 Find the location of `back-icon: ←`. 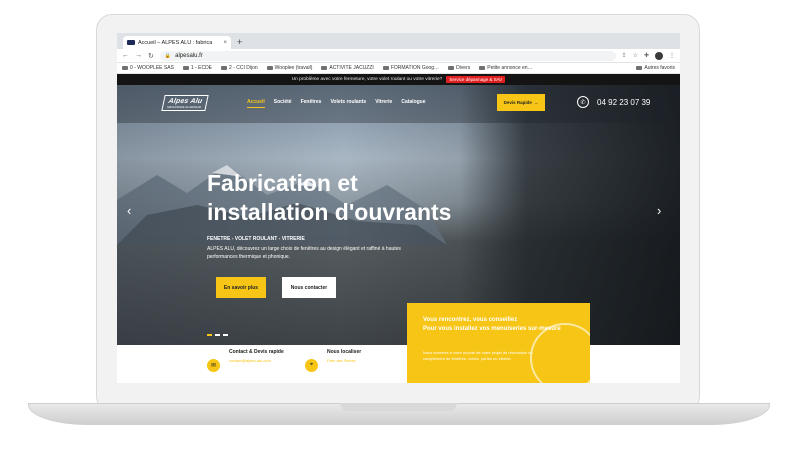

back-icon: ← is located at coordinates (125, 55).